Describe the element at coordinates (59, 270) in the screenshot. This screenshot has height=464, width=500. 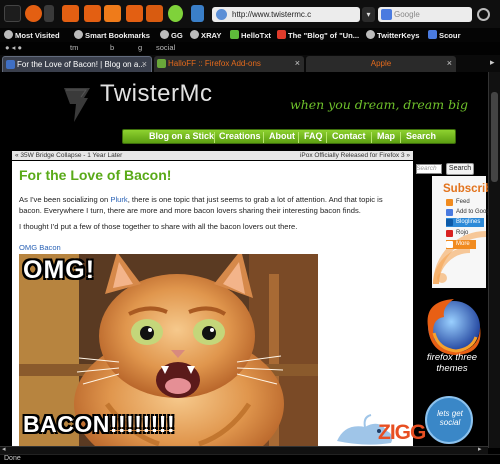
I see `meme-top-text: OMG!` at that location.